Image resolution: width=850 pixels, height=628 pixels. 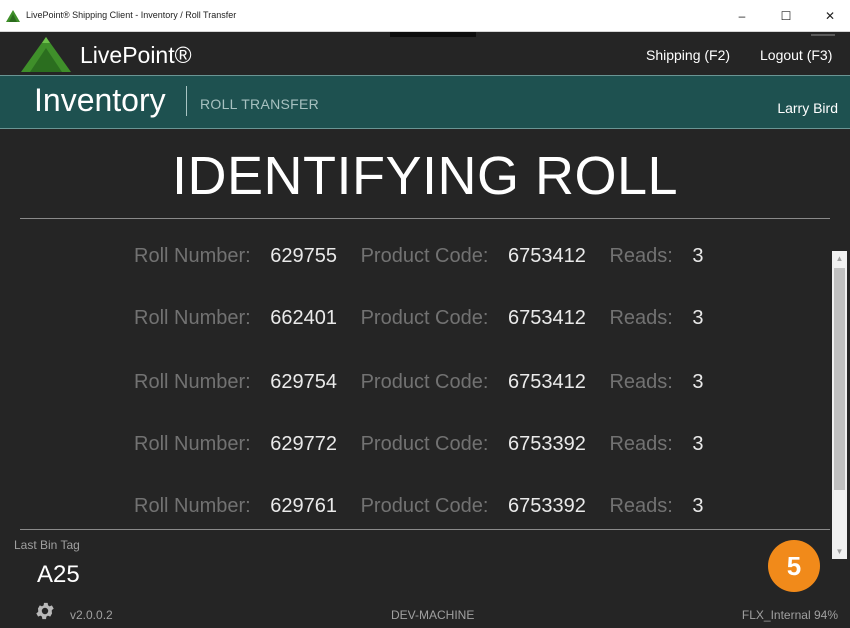 What do you see at coordinates (794, 566) in the screenshot?
I see `roll-count-badge: 5` at bounding box center [794, 566].